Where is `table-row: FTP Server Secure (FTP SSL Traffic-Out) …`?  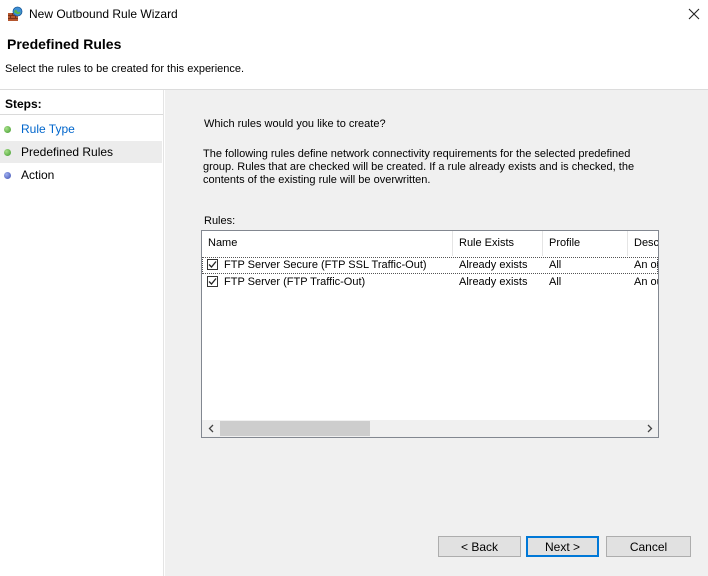 table-row: FTP Server Secure (FTP SSL Traffic-Out) … is located at coordinates (430, 265).